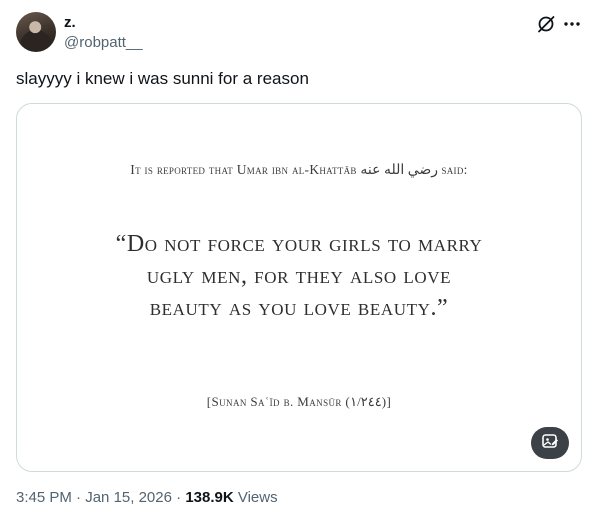 The width and height of the screenshot is (589, 524). I want to click on avatar, so click(36, 32).